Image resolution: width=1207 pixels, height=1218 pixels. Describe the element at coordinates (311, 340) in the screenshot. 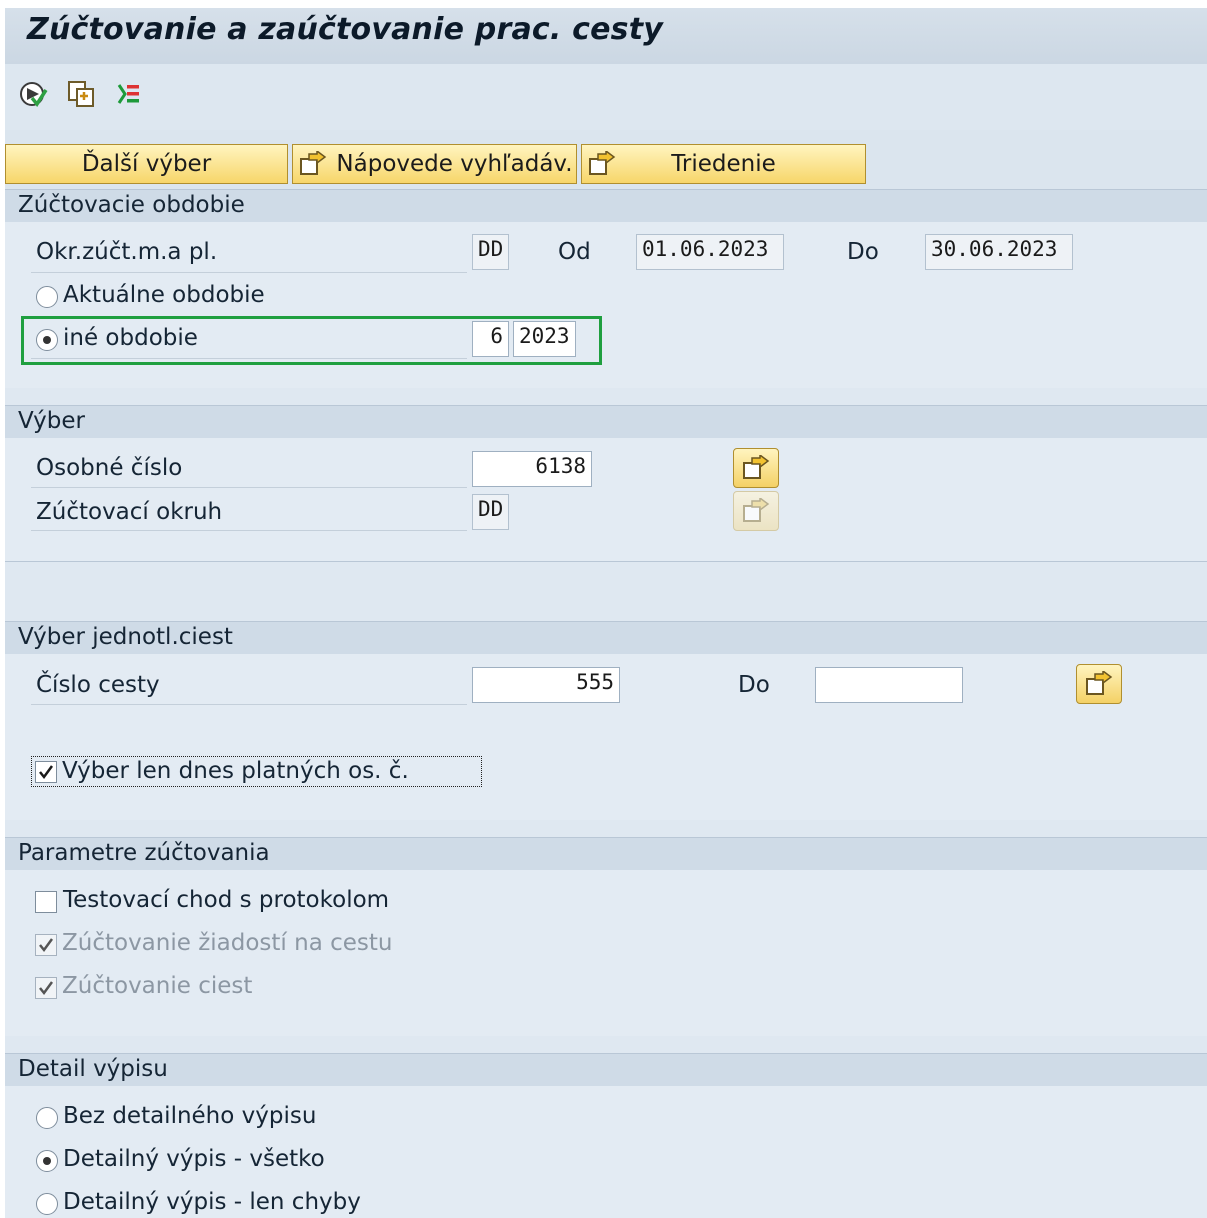

I see `highlight-box` at that location.